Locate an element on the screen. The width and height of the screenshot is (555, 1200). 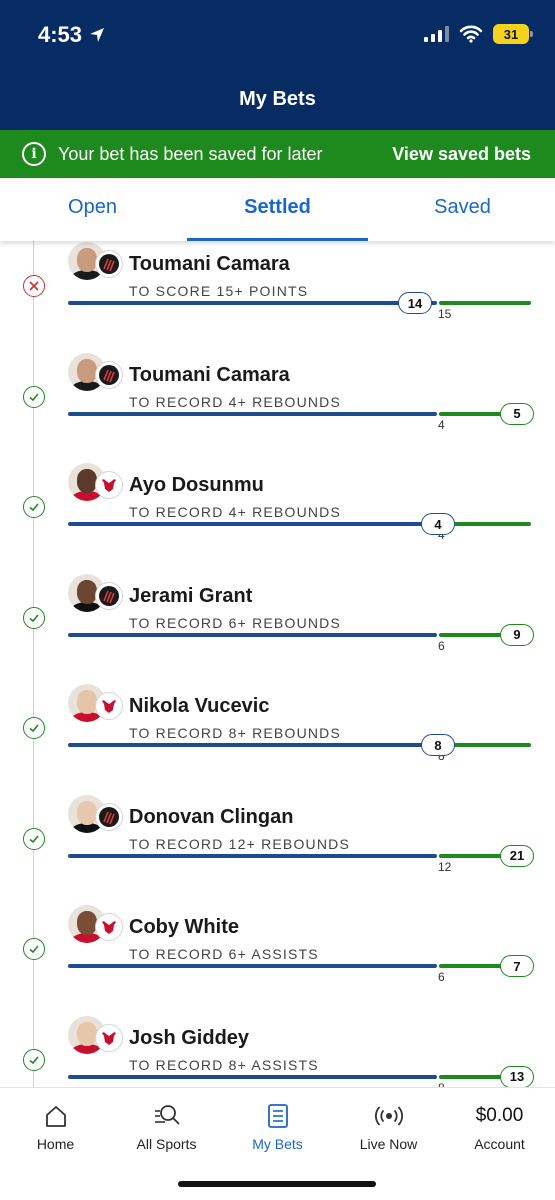
bet-row: Toumani Camara TO SCORE 15+ POINTS 15 14 is located at coordinates (277, 295).